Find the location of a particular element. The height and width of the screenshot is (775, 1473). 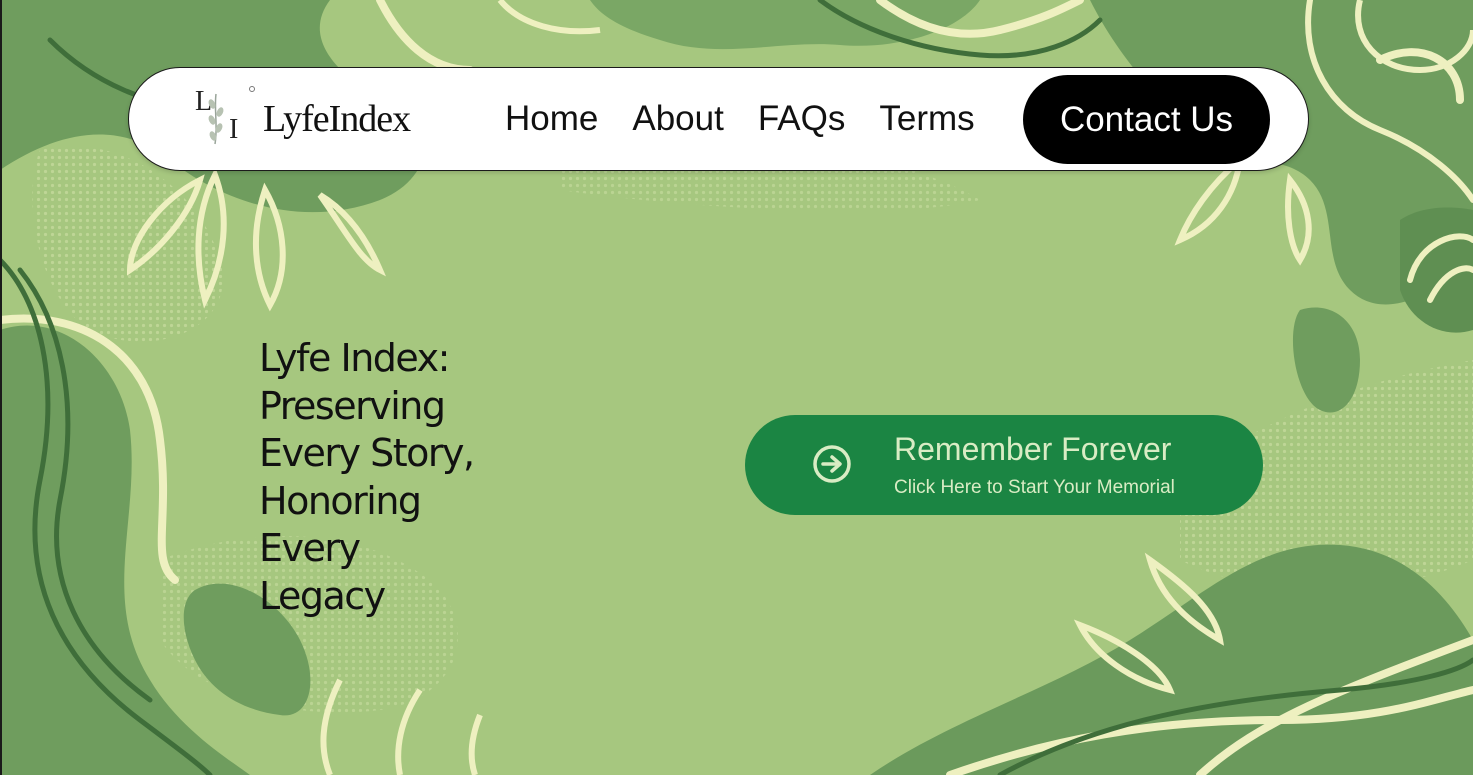

arrow-right-circle-icon is located at coordinates (832, 464).